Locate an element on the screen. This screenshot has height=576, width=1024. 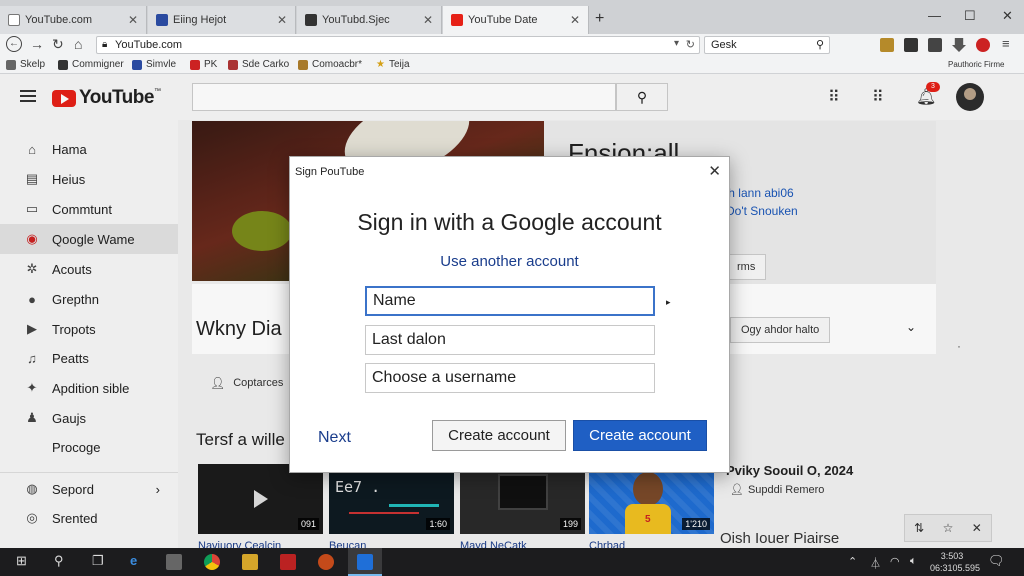
browser-search-bar: Gesk ⚲ is located at coordinates (767, 45).